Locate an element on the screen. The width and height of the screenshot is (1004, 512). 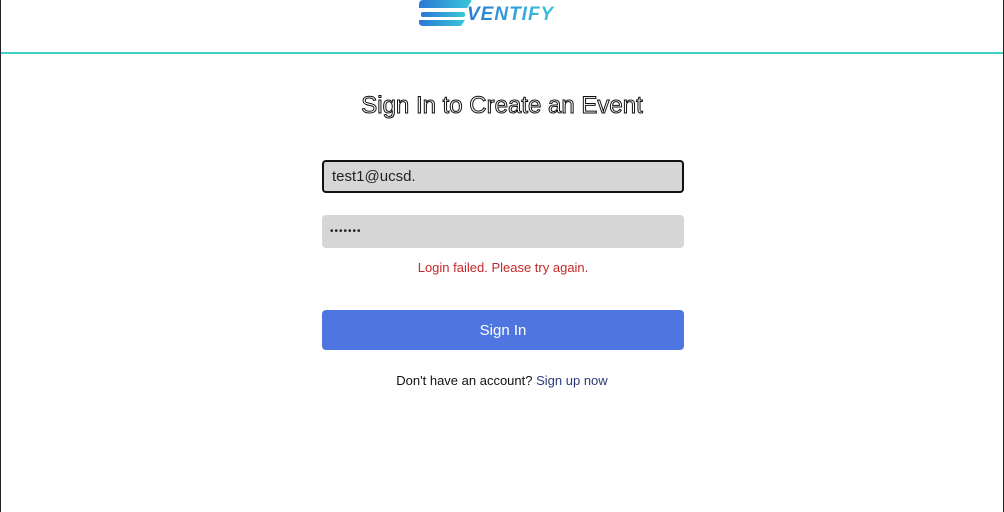
sign-in-button: Sign In is located at coordinates (503, 330).